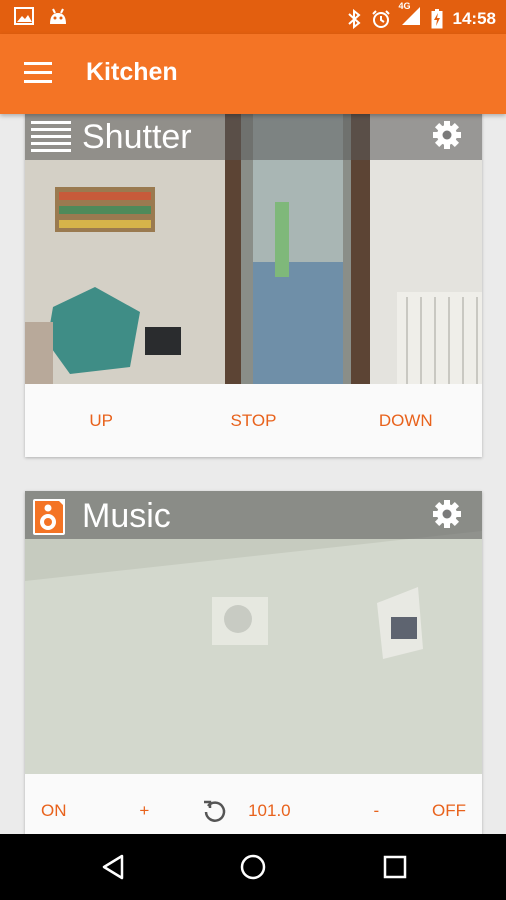 Image resolution: width=506 pixels, height=900 pixels. I want to click on music-controls: ON + 101.0 - OFF, so click(253, 804).